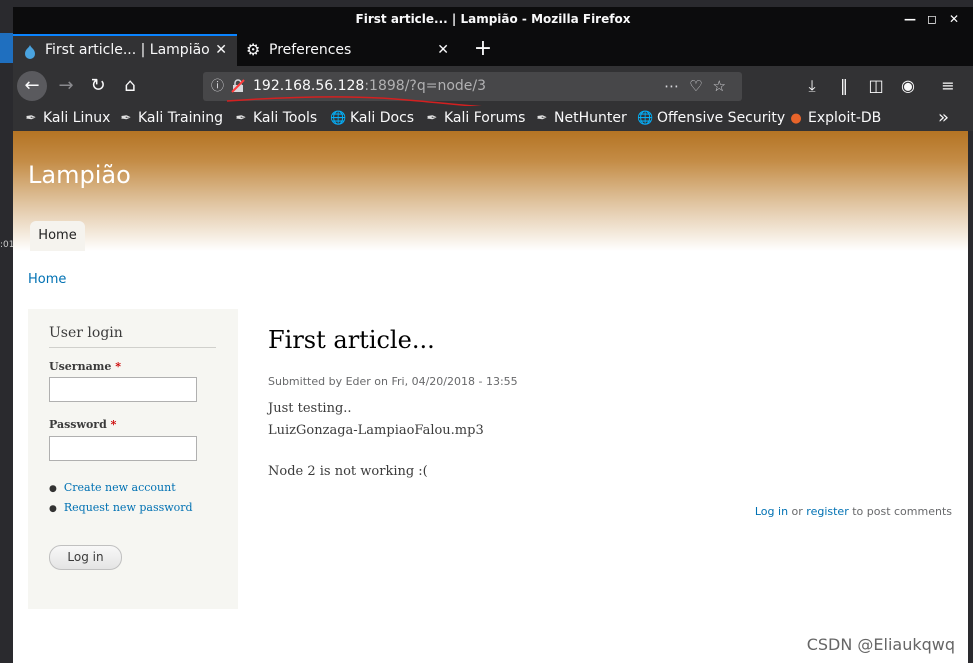  I want to click on article-body-line: Node 2 is not working :(, so click(348, 471).